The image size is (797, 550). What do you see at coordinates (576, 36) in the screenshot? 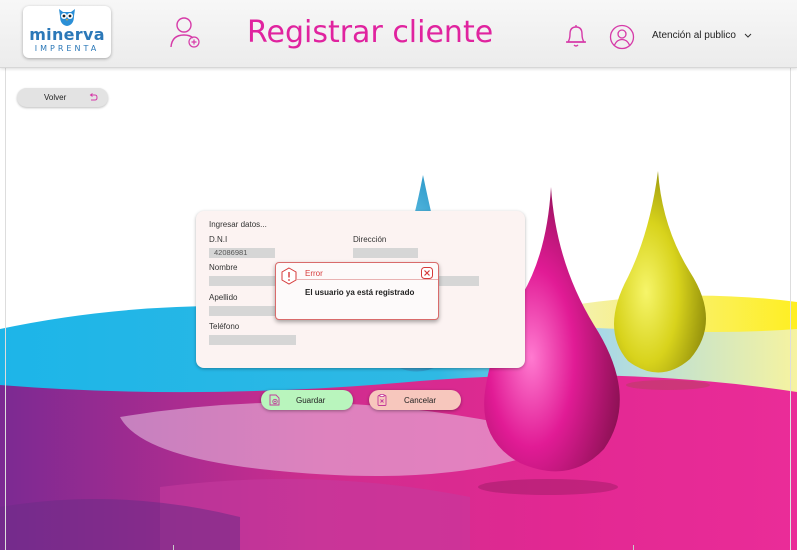
I see `bell-icon` at bounding box center [576, 36].